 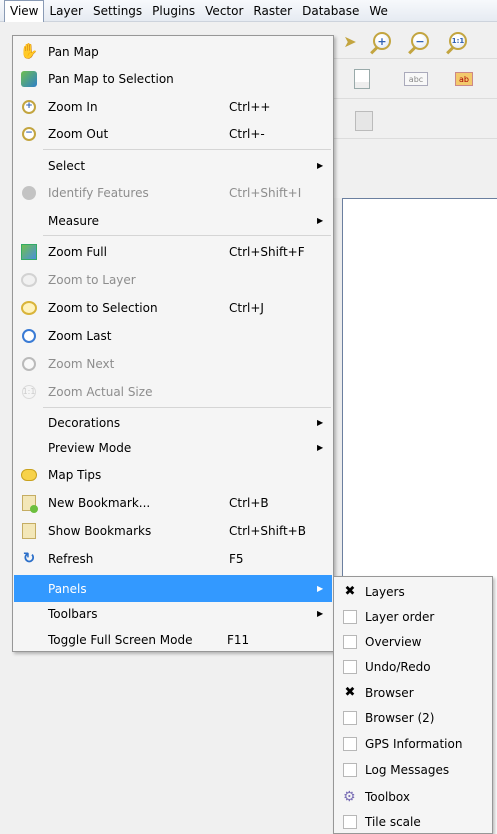 What do you see at coordinates (272, 11) in the screenshot?
I see `menu-raster: Raster` at bounding box center [272, 11].